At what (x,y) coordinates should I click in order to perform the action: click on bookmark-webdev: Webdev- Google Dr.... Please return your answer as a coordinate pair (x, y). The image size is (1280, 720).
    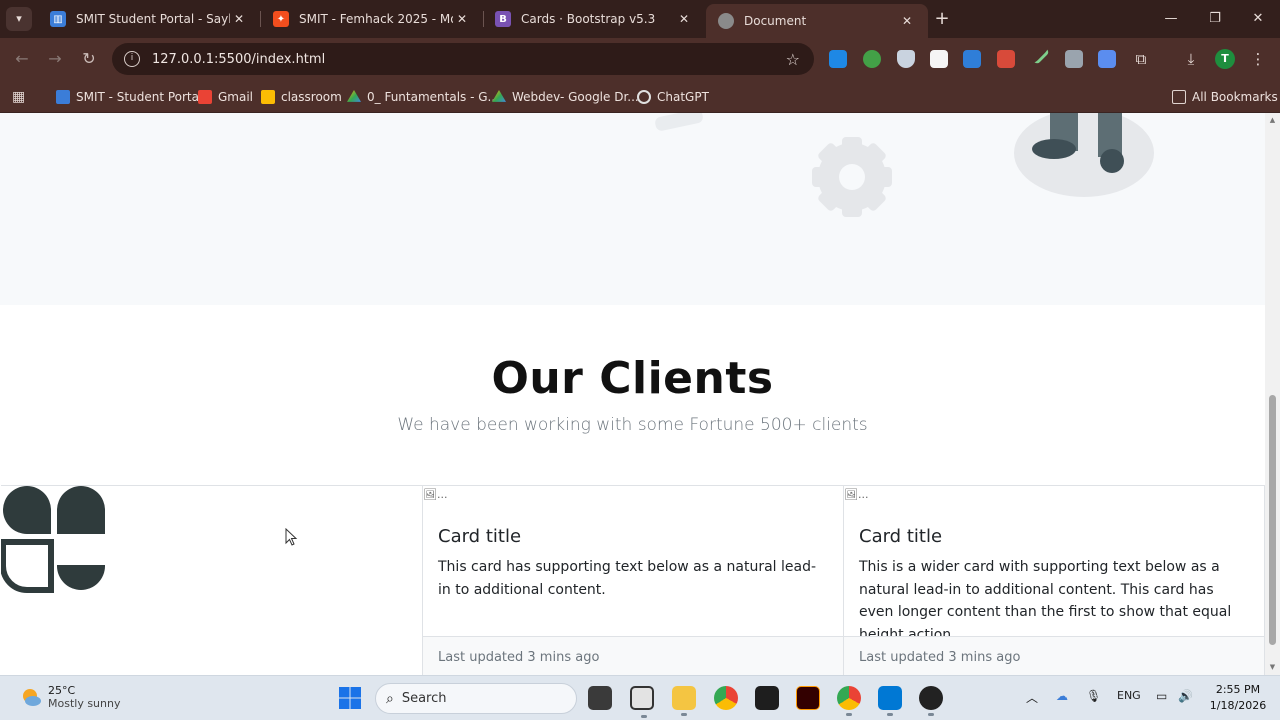
    Looking at the image, I should click on (565, 97).